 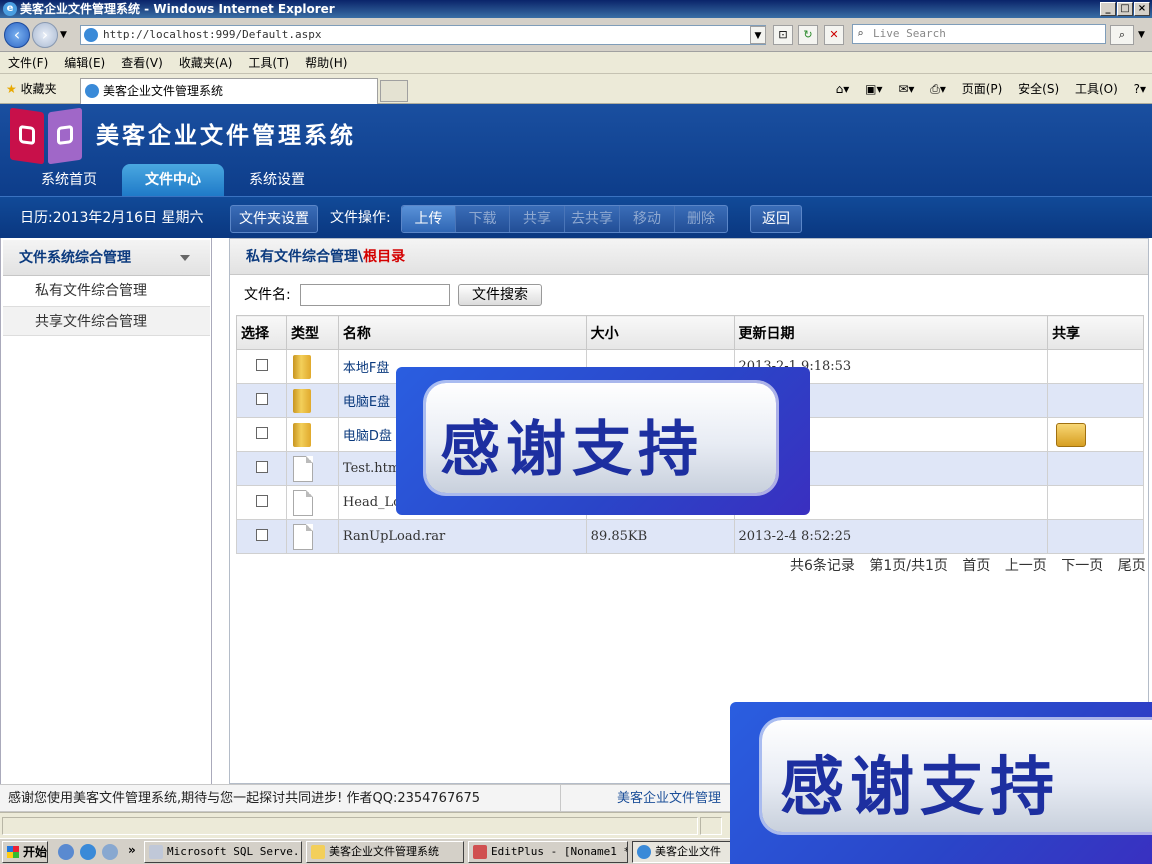 What do you see at coordinates (1142, 9) in the screenshot?
I see `close-window-button: ×` at bounding box center [1142, 9].